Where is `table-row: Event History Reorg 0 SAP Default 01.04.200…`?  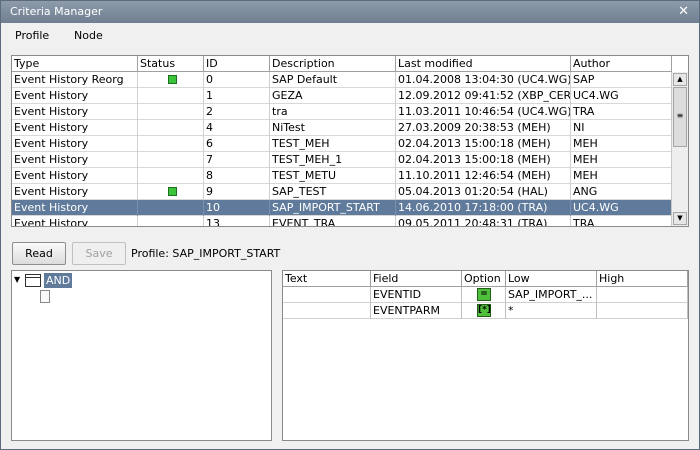
table-row: Event History Reorg 0 SAP Default 01.04.200… is located at coordinates (342, 80).